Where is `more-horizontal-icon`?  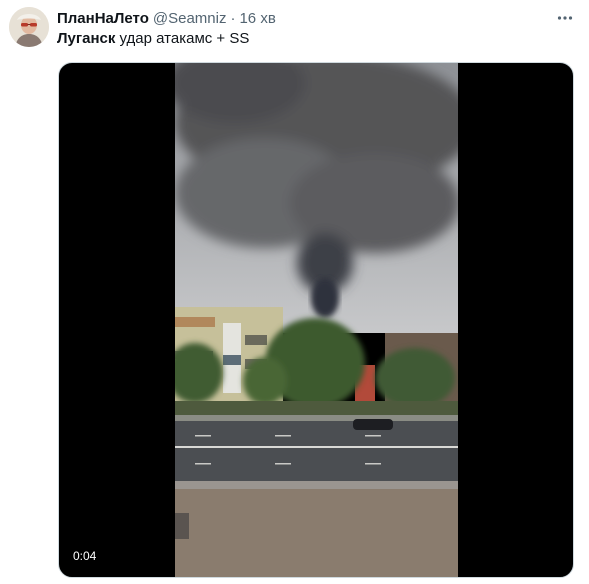 more-horizontal-icon is located at coordinates (565, 18).